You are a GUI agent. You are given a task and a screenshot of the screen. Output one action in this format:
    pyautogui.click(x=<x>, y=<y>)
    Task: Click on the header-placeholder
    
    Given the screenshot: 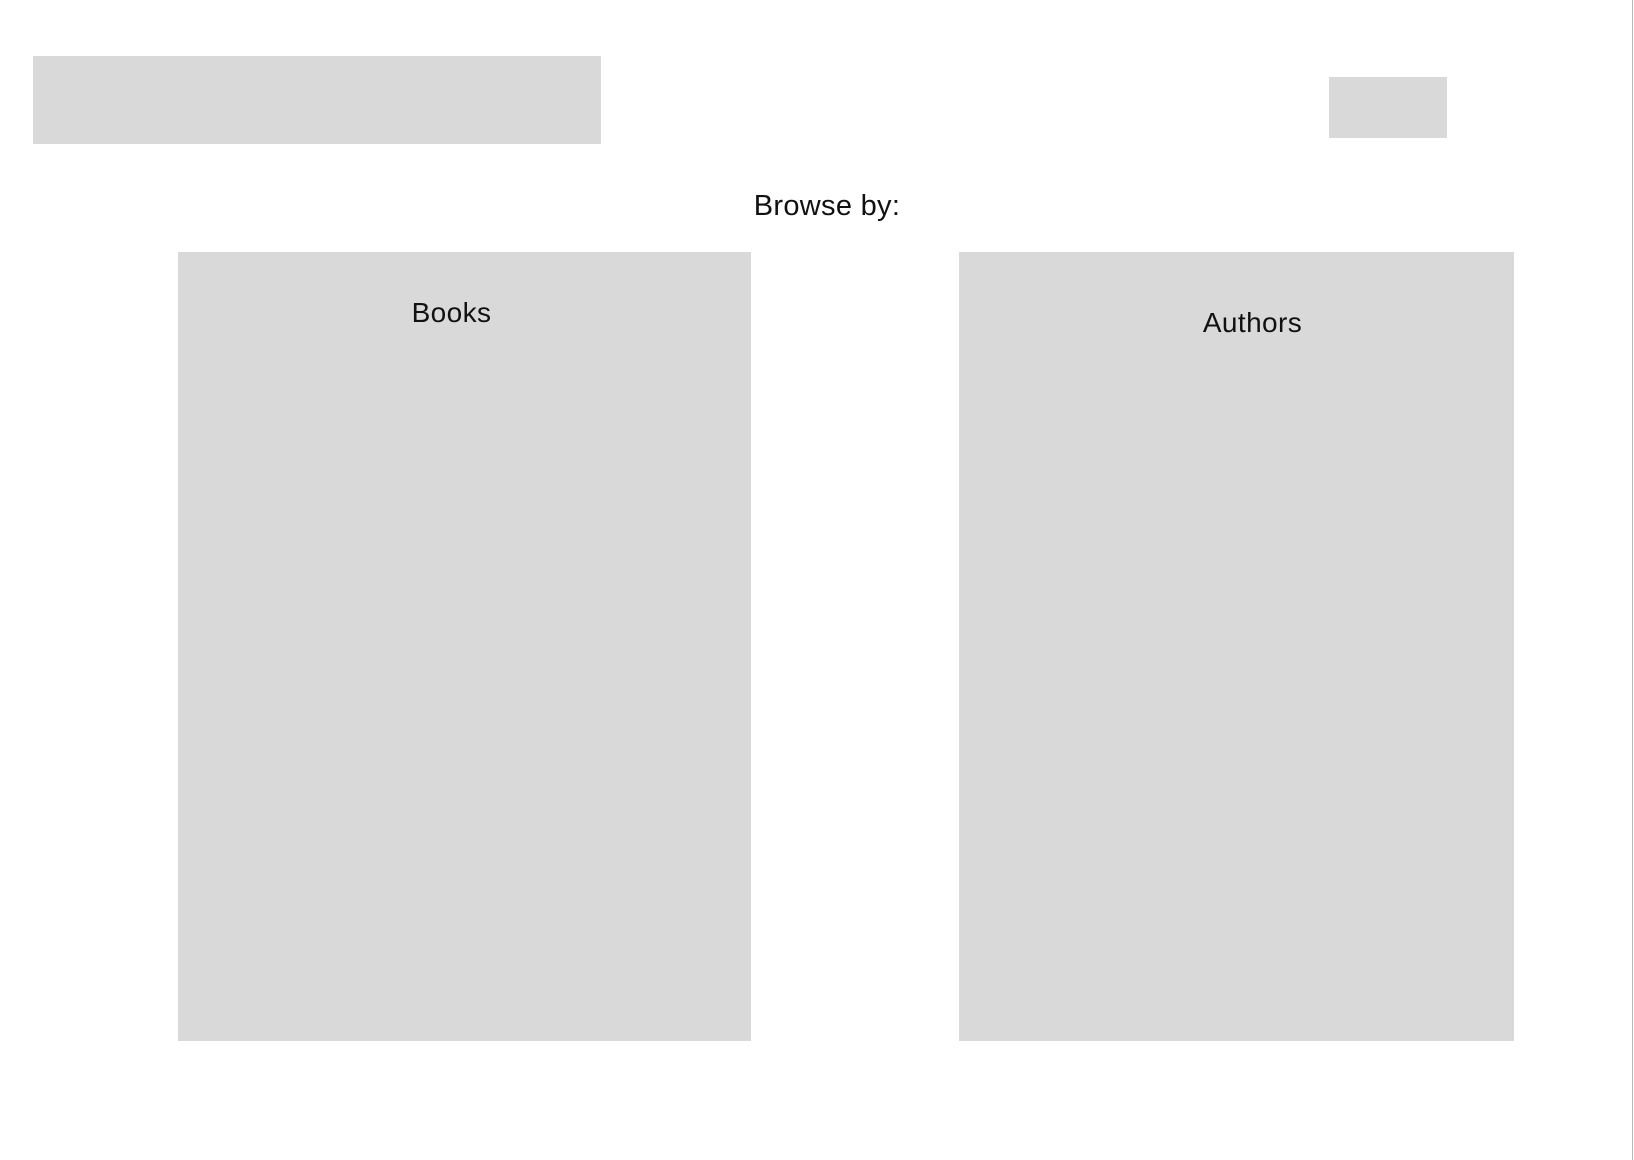 What is the action you would take?
    pyautogui.click(x=317, y=100)
    